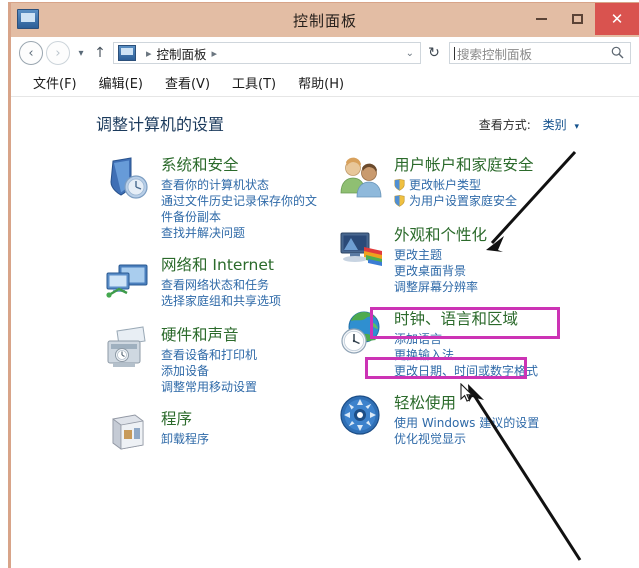  Describe the element at coordinates (445, 185) in the screenshot. I see `link-text: 更改帐户类型` at that location.